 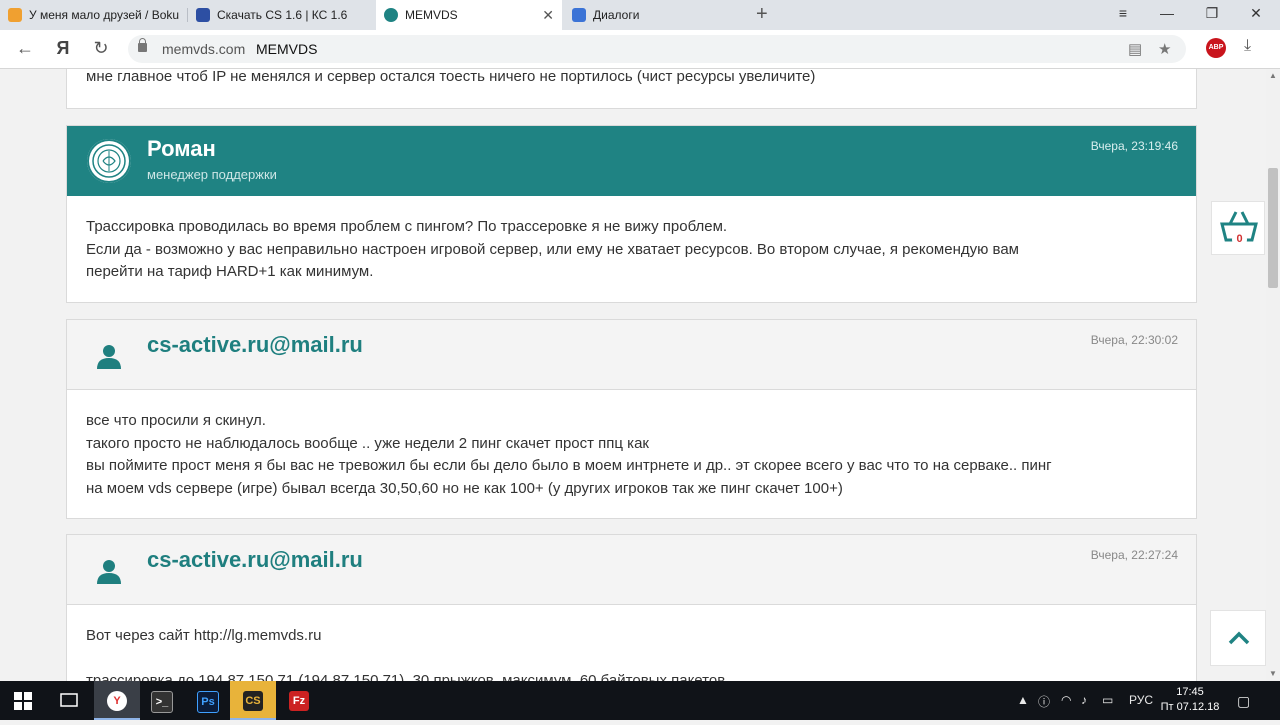 I want to click on tab-label: MEMVDS, so click(x=431, y=15).